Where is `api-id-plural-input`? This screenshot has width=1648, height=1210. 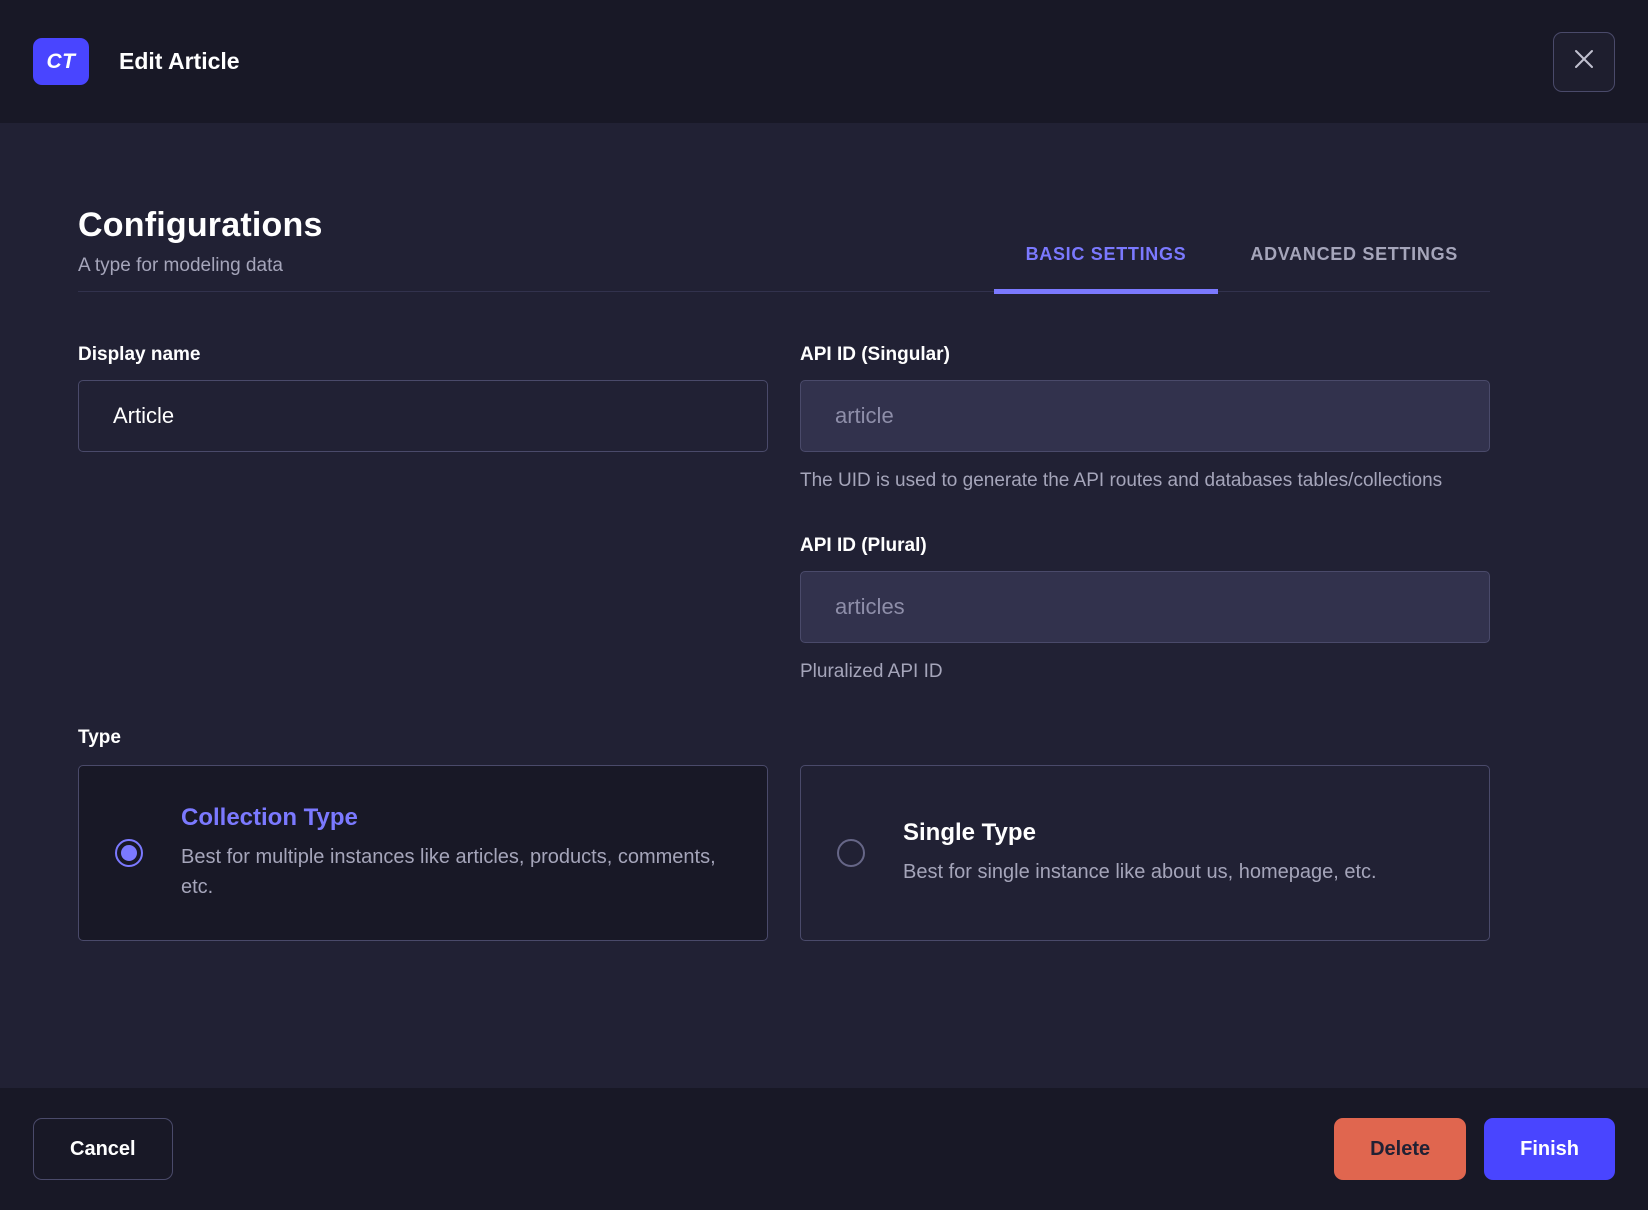
api-id-plural-input is located at coordinates (1145, 607).